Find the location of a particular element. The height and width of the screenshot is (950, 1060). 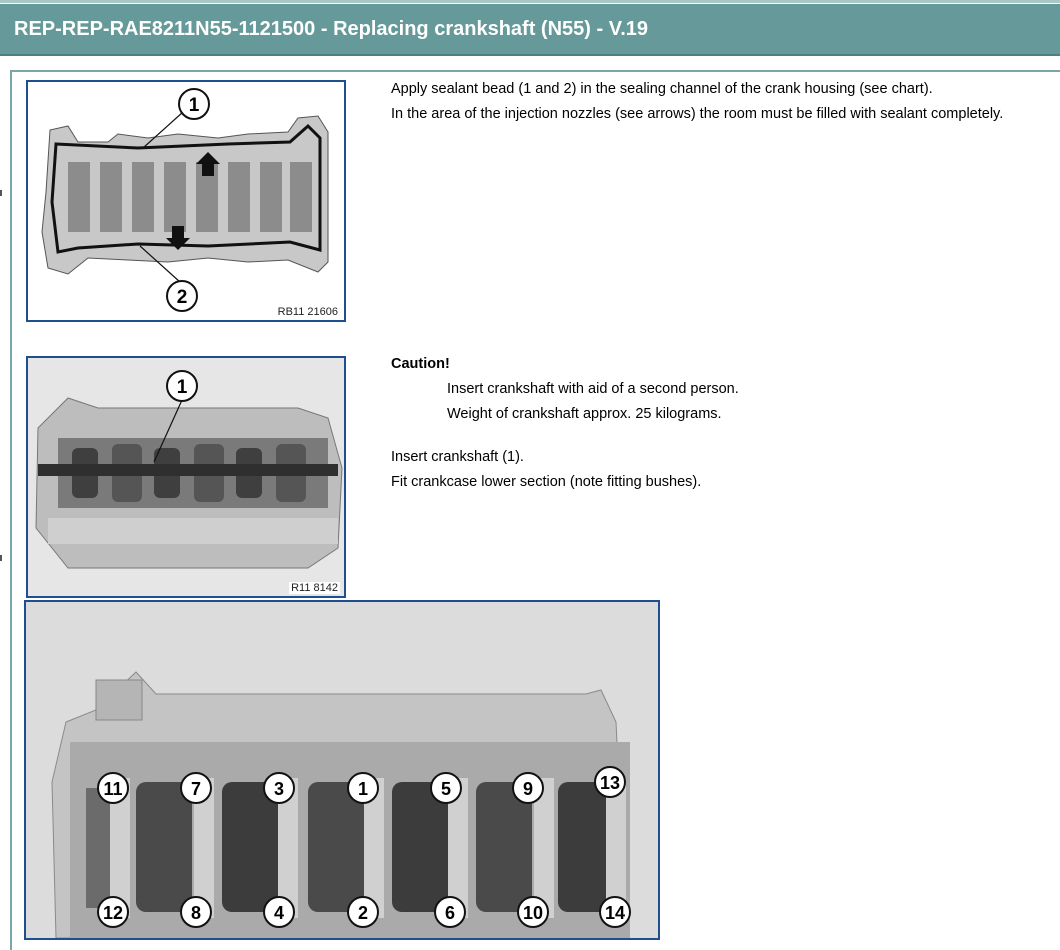

figure-insert-crankshaft: 1 R11 8142 is located at coordinates (186, 477).